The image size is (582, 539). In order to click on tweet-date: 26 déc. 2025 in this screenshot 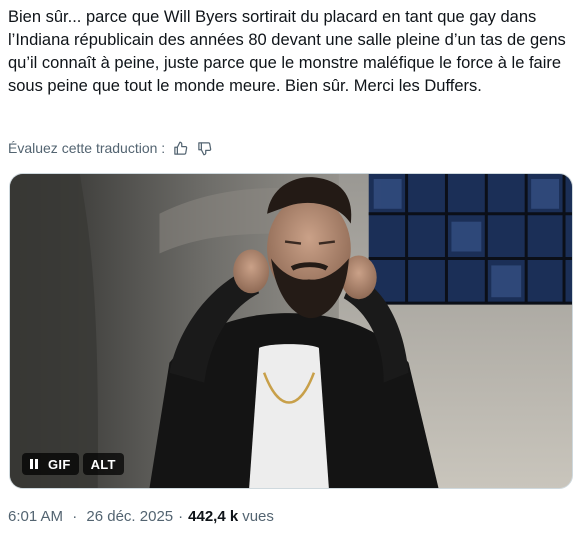, I will do `click(130, 516)`.